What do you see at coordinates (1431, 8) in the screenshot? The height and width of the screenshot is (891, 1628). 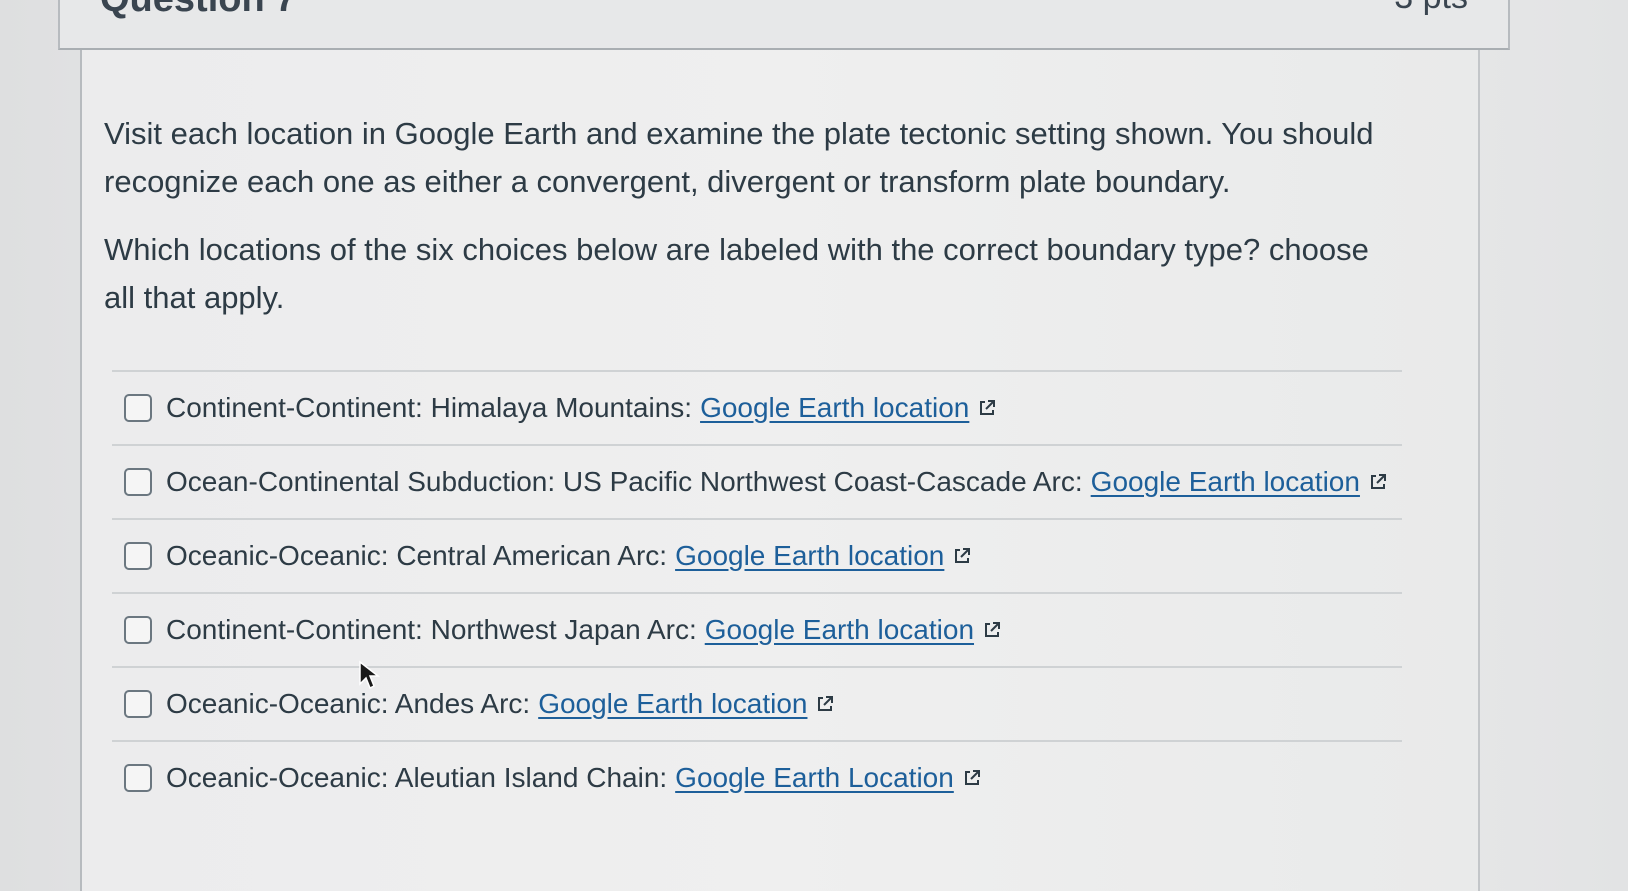 I see `question-points: 3 pts` at bounding box center [1431, 8].